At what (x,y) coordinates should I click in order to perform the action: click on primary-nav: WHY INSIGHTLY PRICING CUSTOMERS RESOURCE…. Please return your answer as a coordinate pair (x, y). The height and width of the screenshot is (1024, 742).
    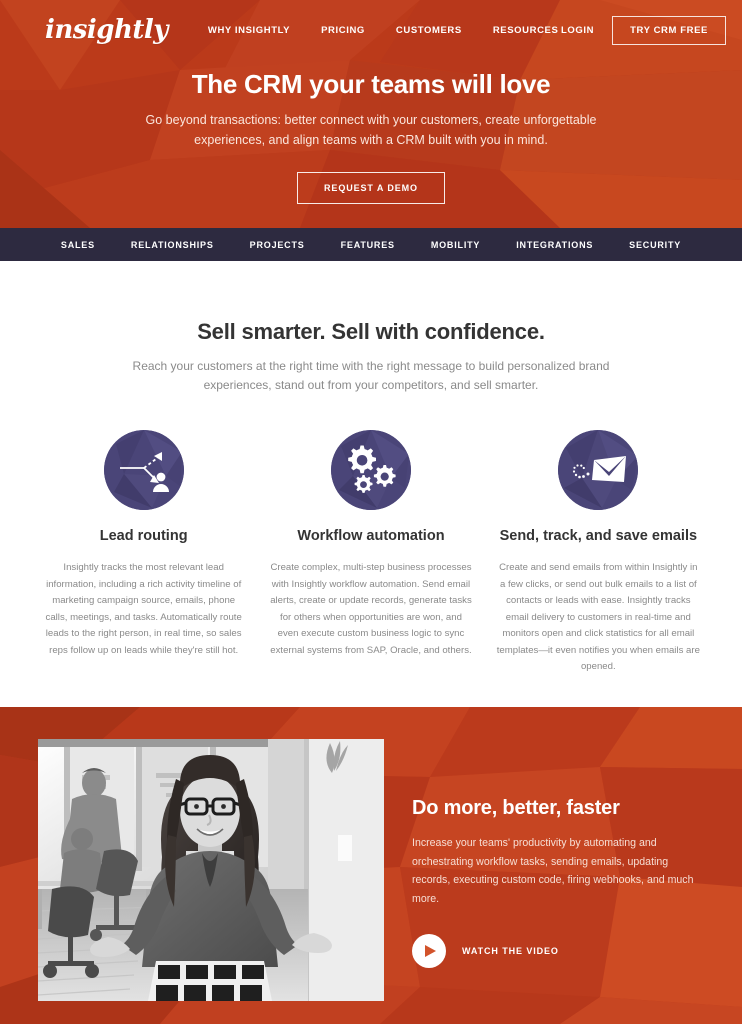
    Looking at the image, I should click on (383, 30).